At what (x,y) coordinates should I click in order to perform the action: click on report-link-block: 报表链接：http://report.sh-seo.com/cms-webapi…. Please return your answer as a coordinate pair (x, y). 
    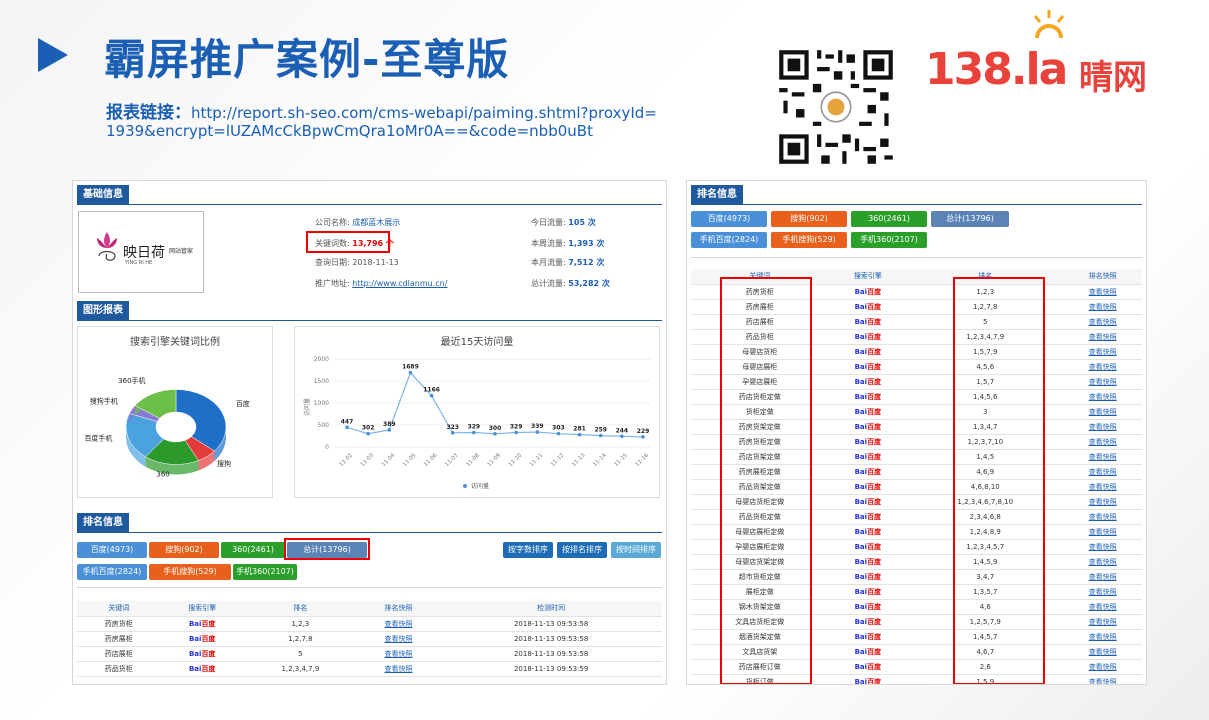
    Looking at the image, I should click on (386, 122).